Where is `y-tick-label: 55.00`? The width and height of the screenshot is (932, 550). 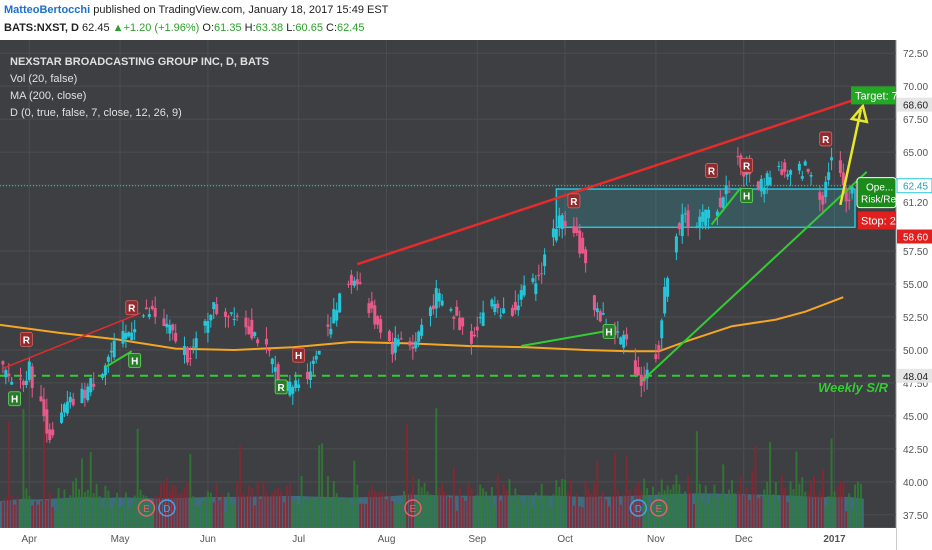 y-tick-label: 55.00 is located at coordinates (915, 285).